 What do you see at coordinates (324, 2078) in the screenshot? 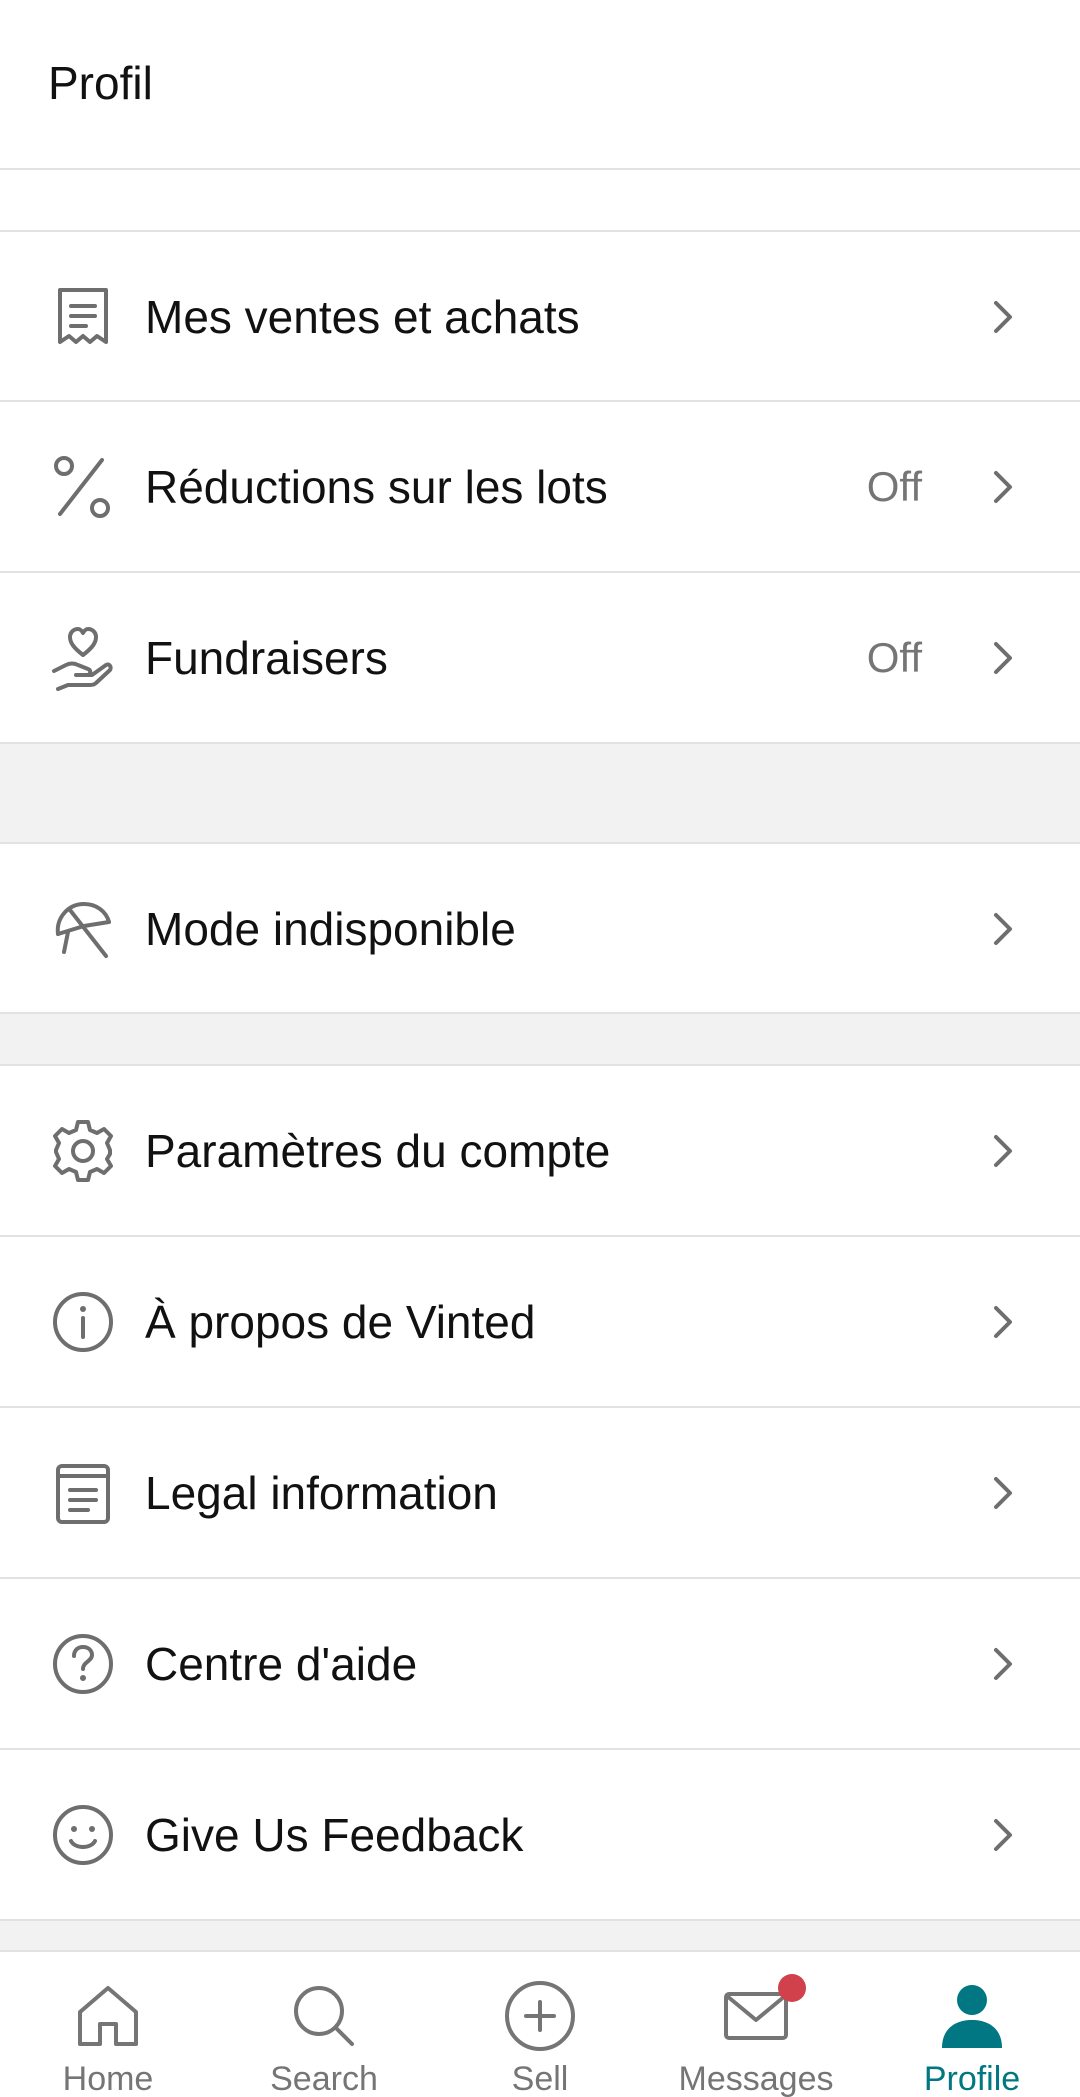
I see `tab-label: Search` at bounding box center [324, 2078].